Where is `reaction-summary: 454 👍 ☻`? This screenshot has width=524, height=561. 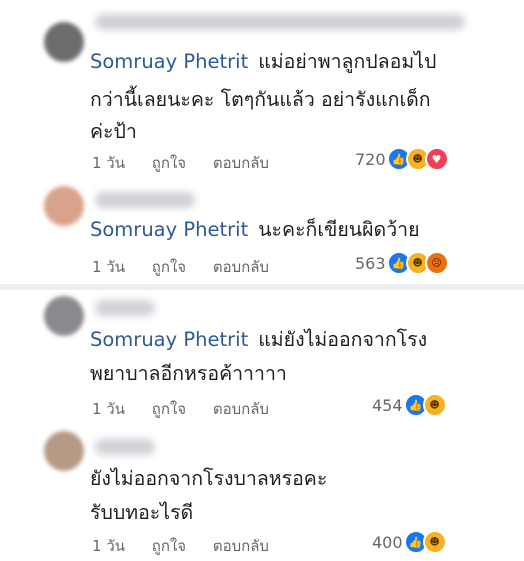
reaction-summary: 454 👍 ☻ is located at coordinates (409, 405).